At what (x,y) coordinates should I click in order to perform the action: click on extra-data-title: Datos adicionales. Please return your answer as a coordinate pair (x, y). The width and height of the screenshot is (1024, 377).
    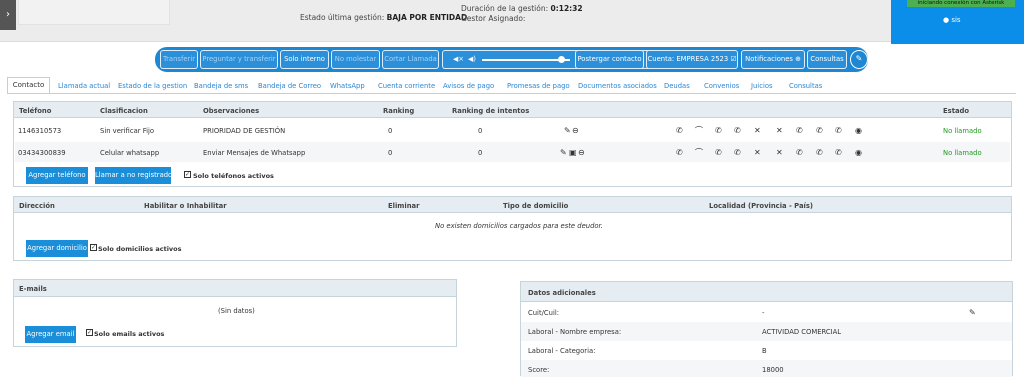
    Looking at the image, I should click on (562, 293).